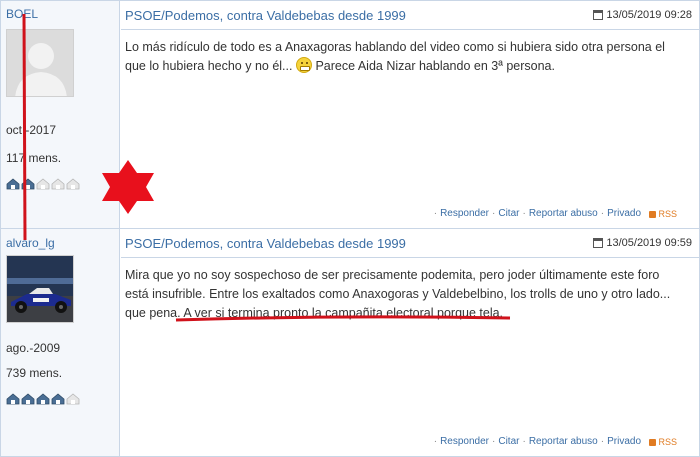 The width and height of the screenshot is (700, 457). Describe the element at coordinates (33, 348) in the screenshot. I see `join-date: ago.-2009` at that location.